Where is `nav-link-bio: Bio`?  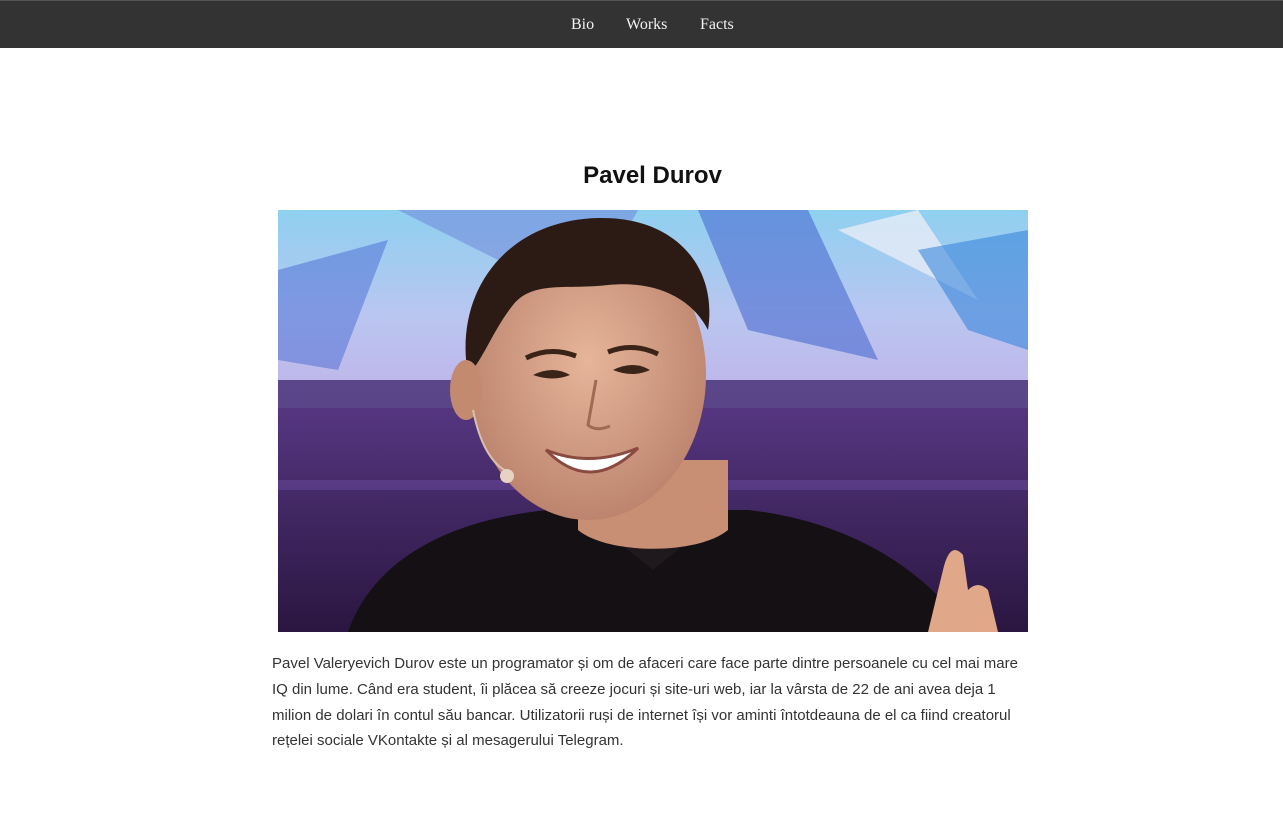 nav-link-bio: Bio is located at coordinates (582, 25).